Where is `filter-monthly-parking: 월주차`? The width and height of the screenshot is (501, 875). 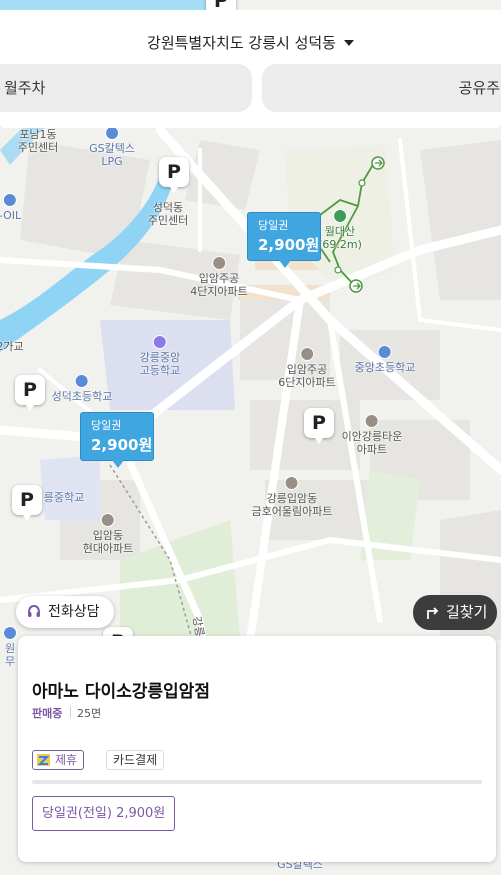
filter-monthly-parking: 월주차 is located at coordinates (126, 88).